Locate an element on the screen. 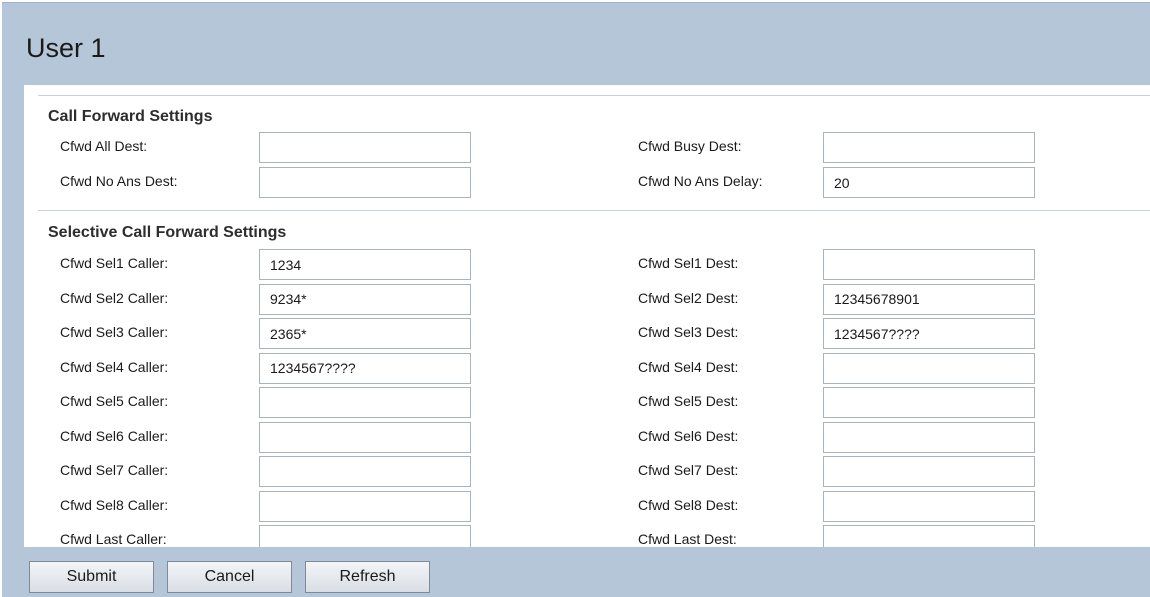 This screenshot has width=1150, height=597. submit-button: Submit is located at coordinates (91, 577).